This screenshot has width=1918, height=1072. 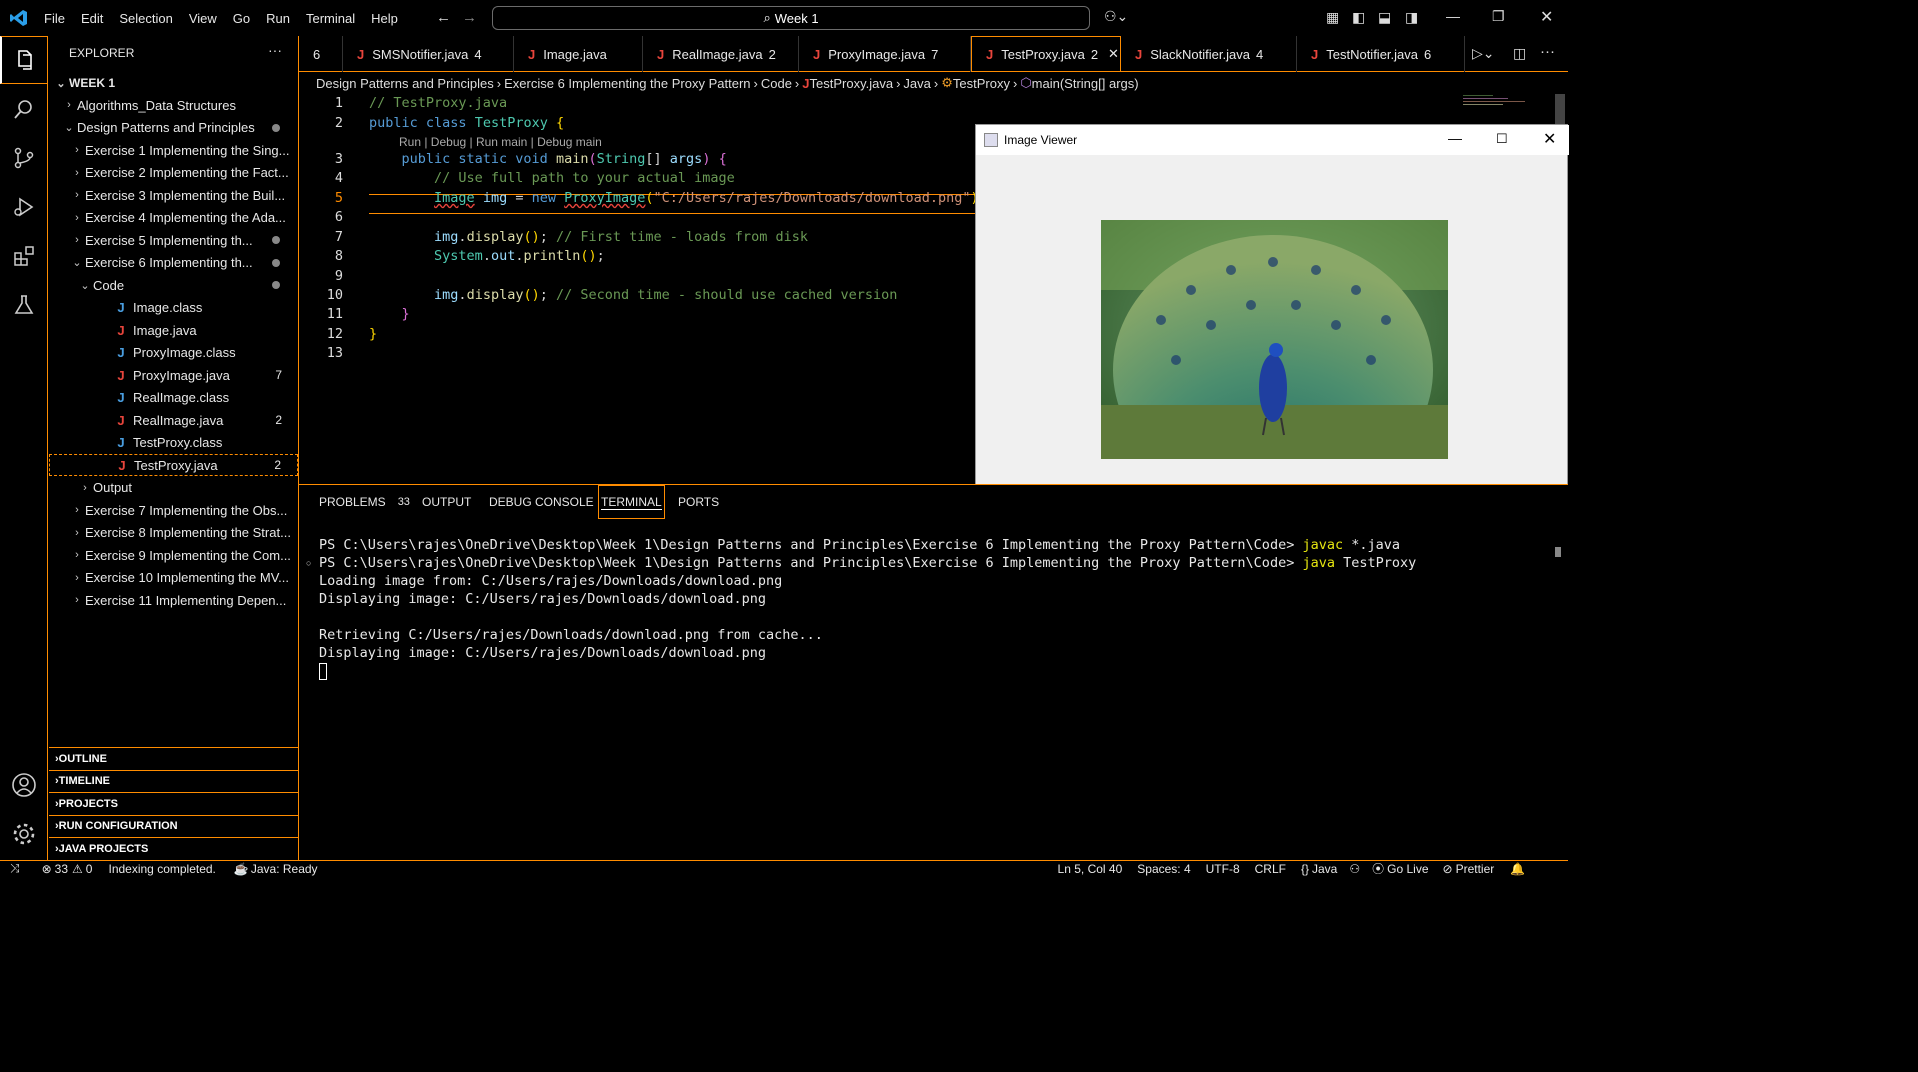 What do you see at coordinates (1483, 53) in the screenshot?
I see `run-file-icon: ▷⌄` at bounding box center [1483, 53].